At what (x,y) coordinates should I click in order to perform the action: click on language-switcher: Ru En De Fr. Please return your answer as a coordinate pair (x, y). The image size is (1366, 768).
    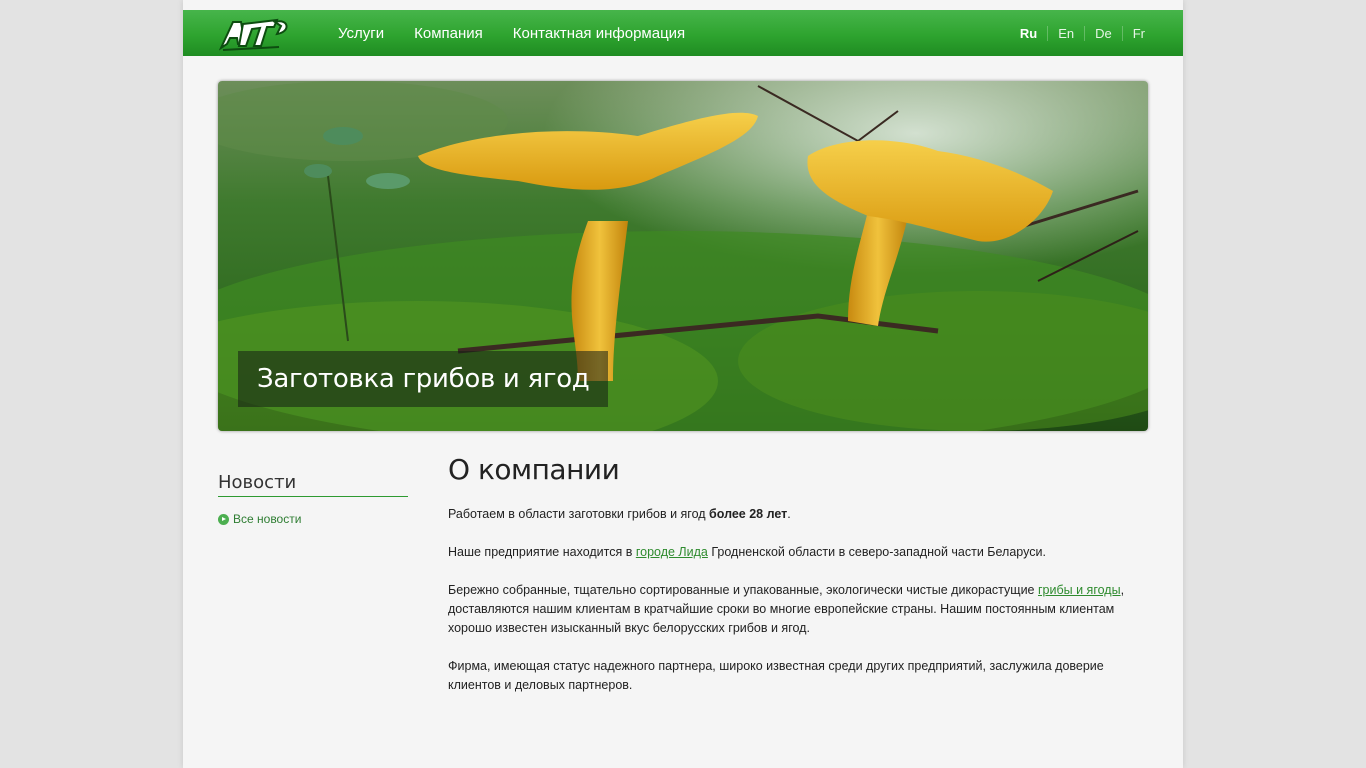
    Looking at the image, I should click on (1082, 33).